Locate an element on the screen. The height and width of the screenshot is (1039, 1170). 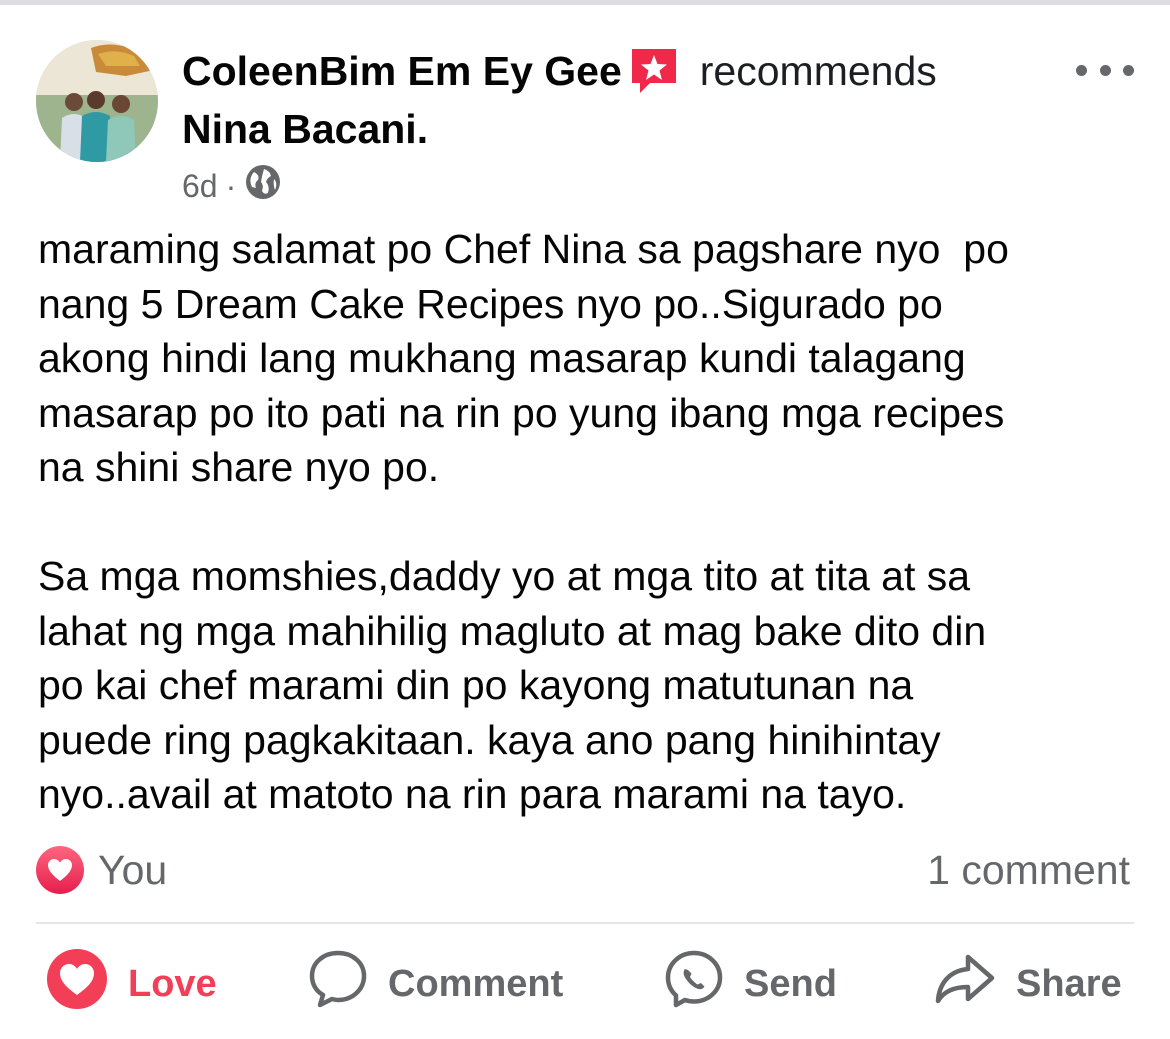
author-avatar is located at coordinates (97, 101).